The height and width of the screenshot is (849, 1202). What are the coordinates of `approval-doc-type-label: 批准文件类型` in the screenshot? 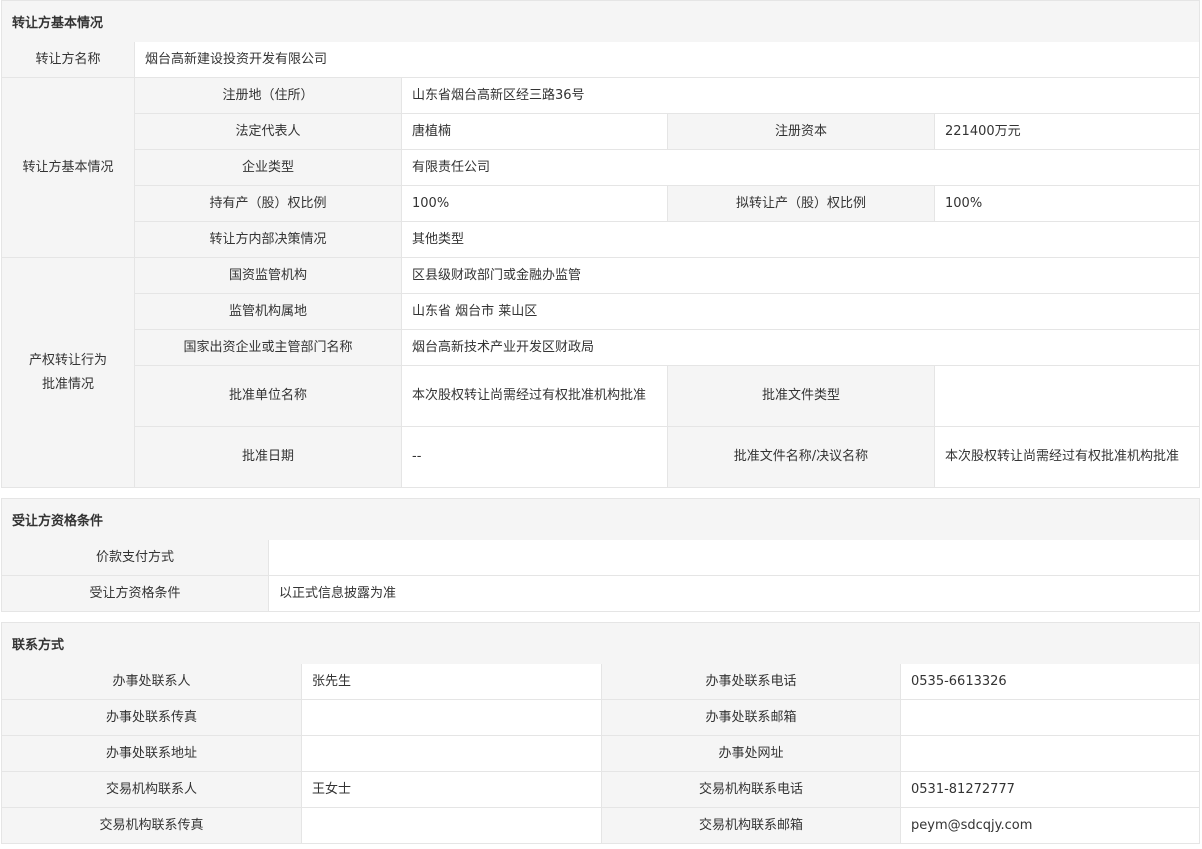 It's located at (801, 396).